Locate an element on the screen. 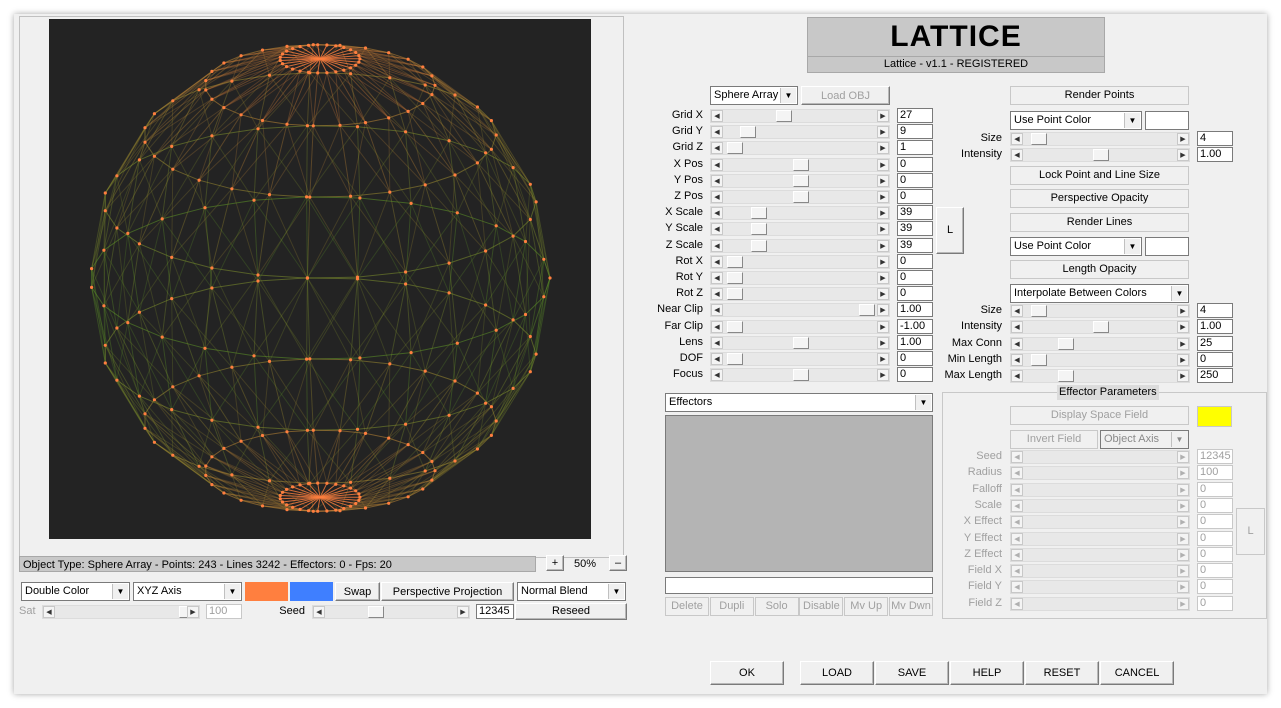  array-y-scale-value: 39 is located at coordinates (915, 229).